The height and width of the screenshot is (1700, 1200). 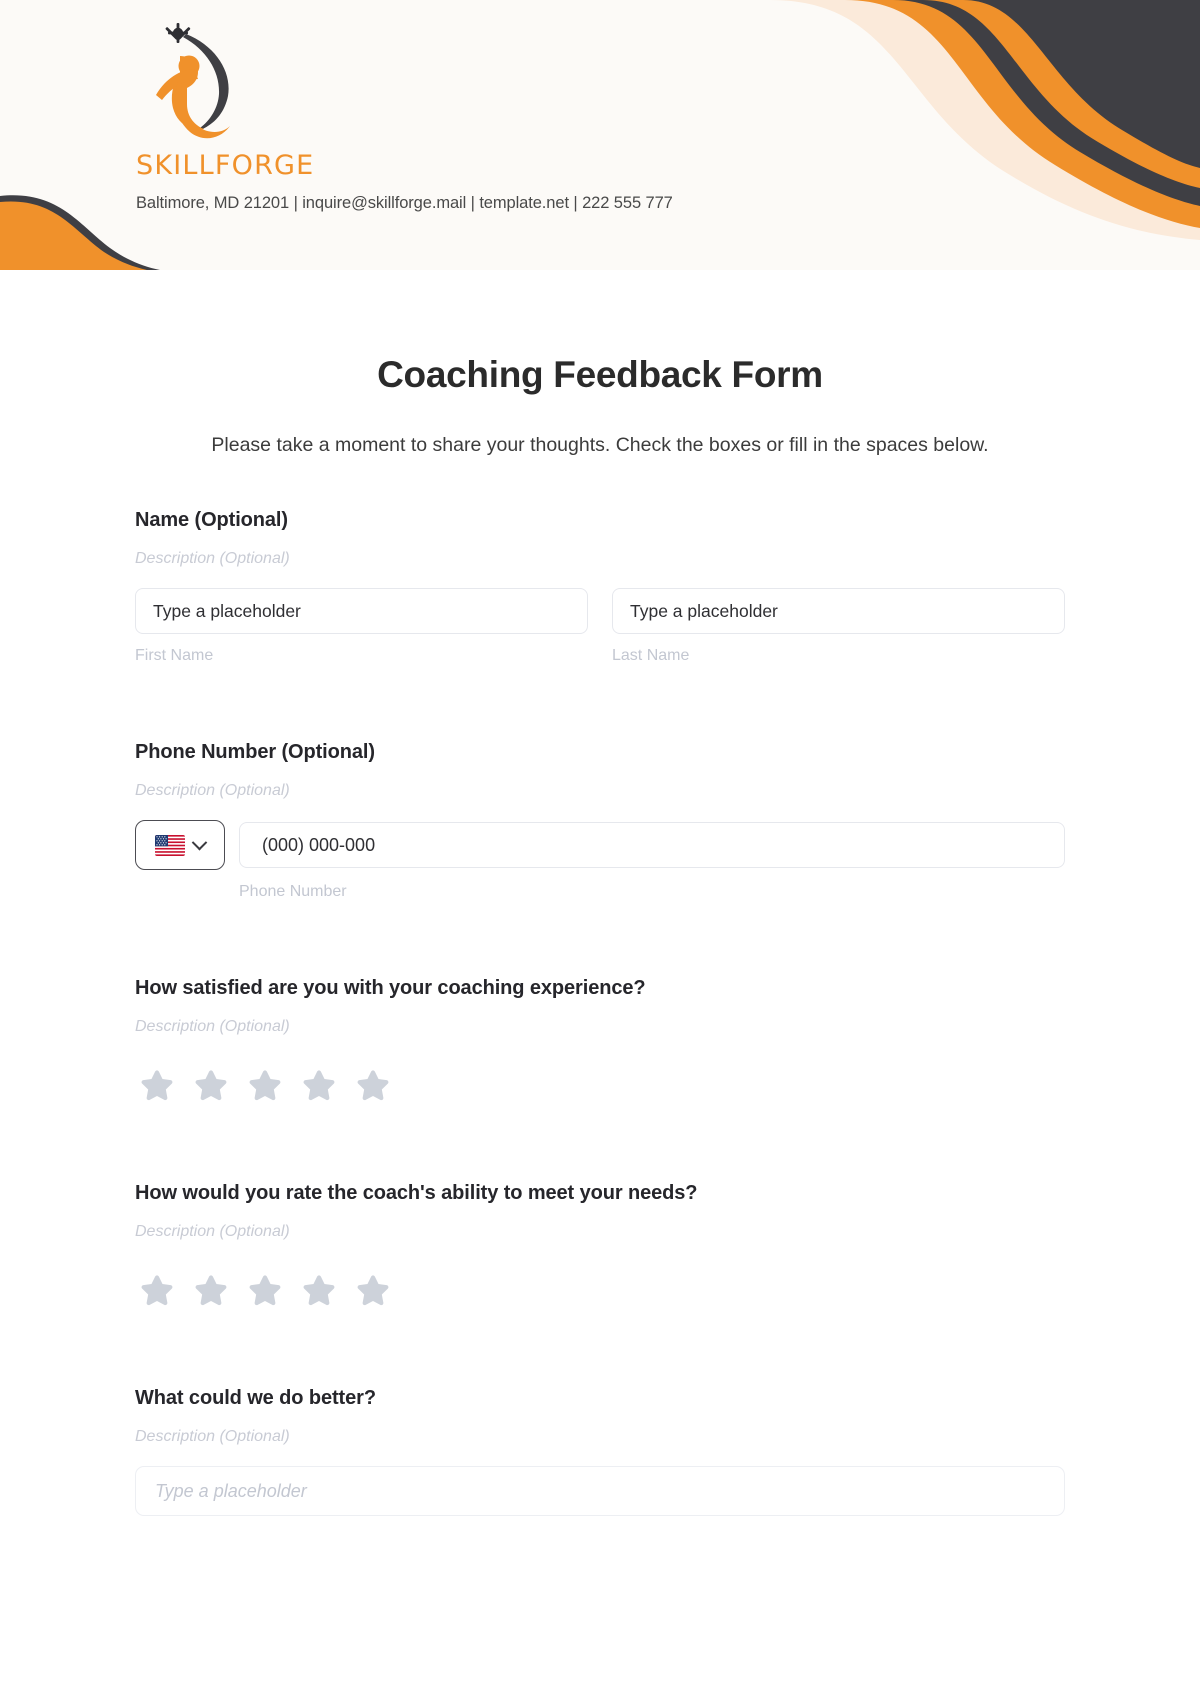 What do you see at coordinates (361, 611) in the screenshot?
I see `first-name-input: Type a placeholder` at bounding box center [361, 611].